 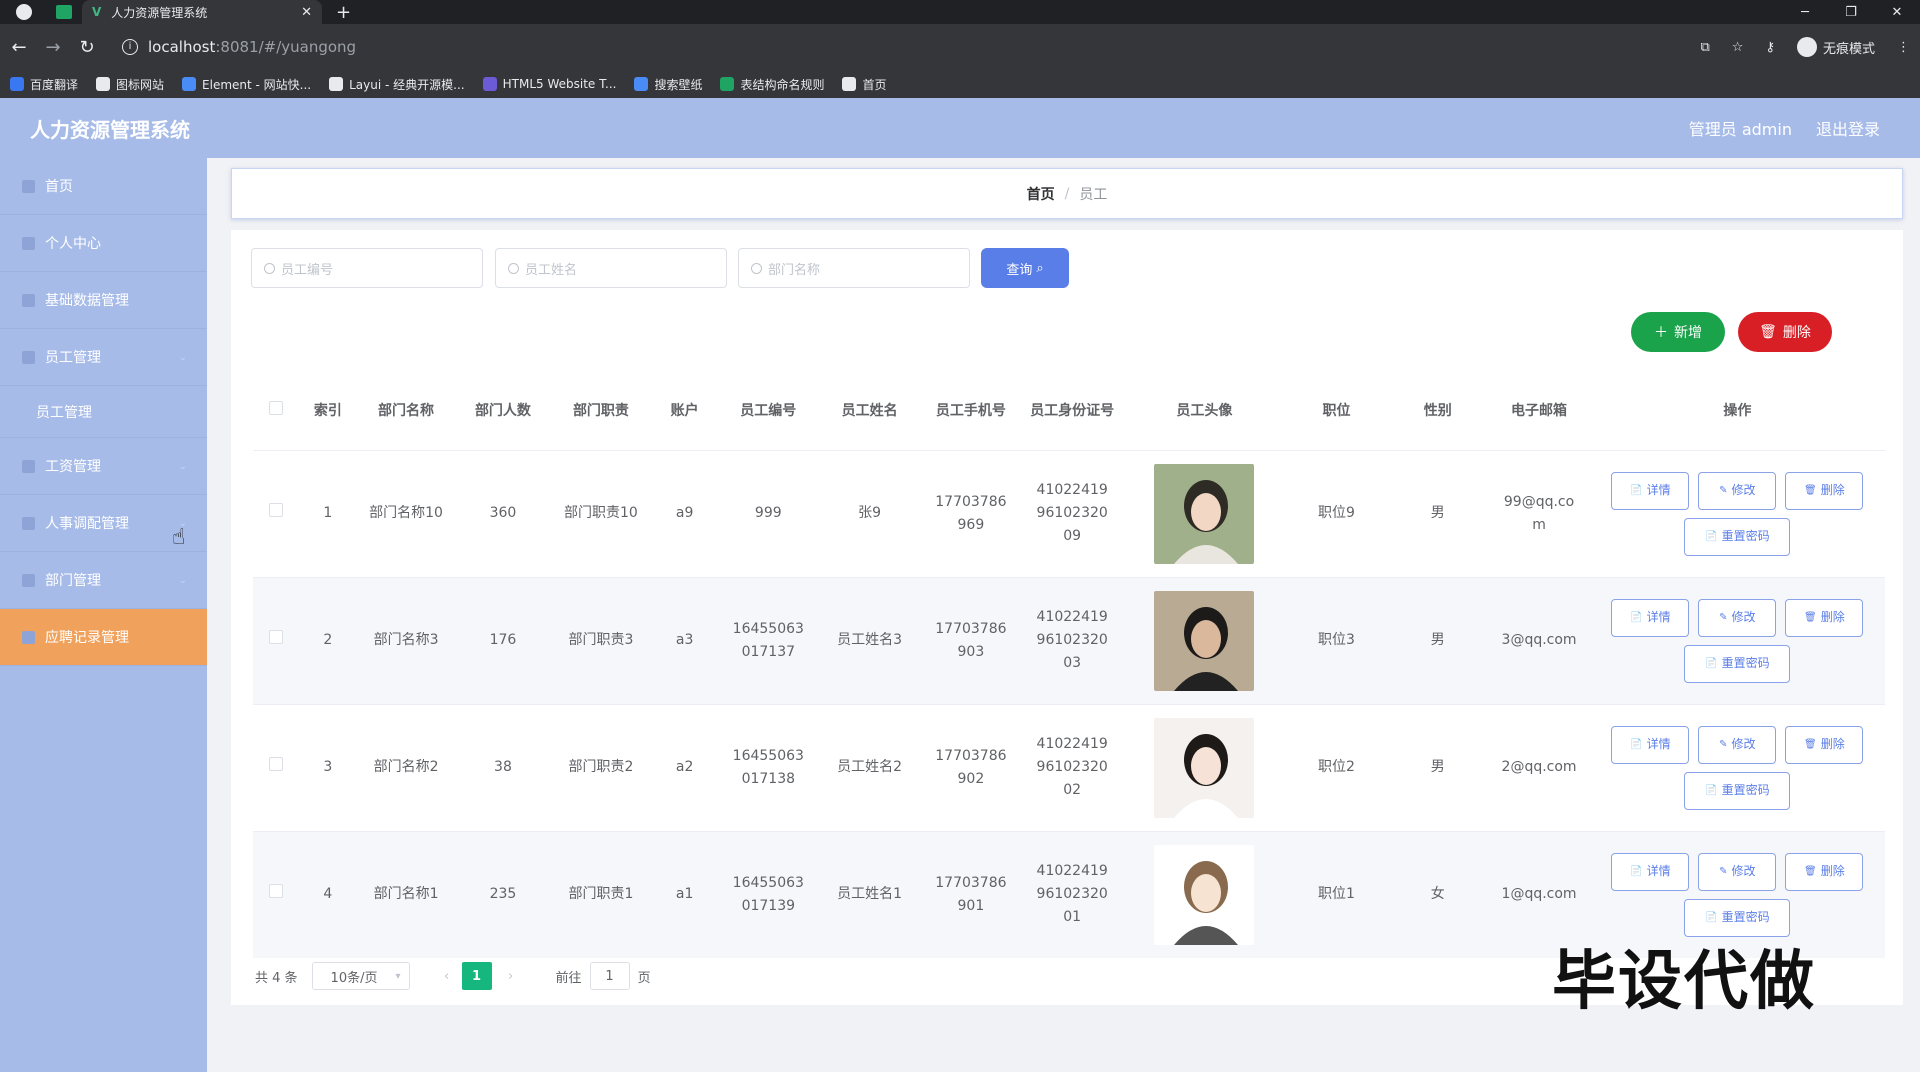 I want to click on sidebar-item: 个人中心, so click(x=103, y=243).